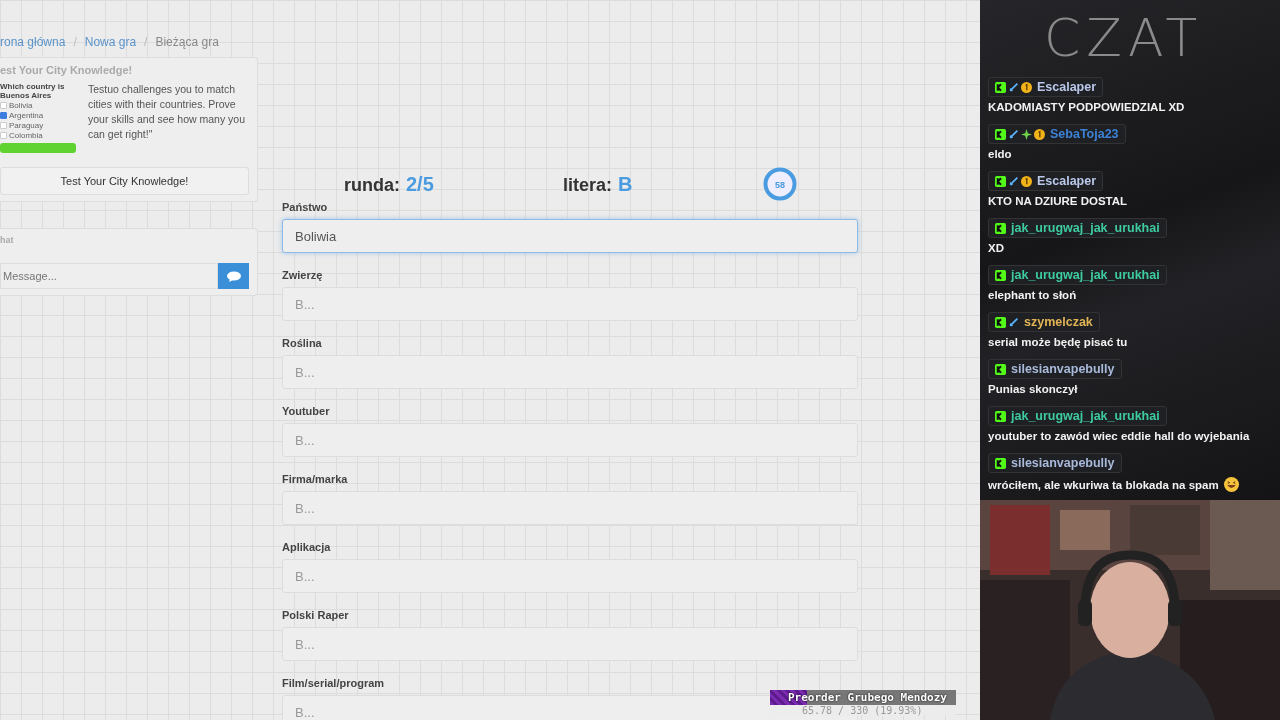  What do you see at coordinates (1119, 436) in the screenshot?
I see `chat-message: youtuber to zawód wiec eddie hall do wyjebania` at bounding box center [1119, 436].